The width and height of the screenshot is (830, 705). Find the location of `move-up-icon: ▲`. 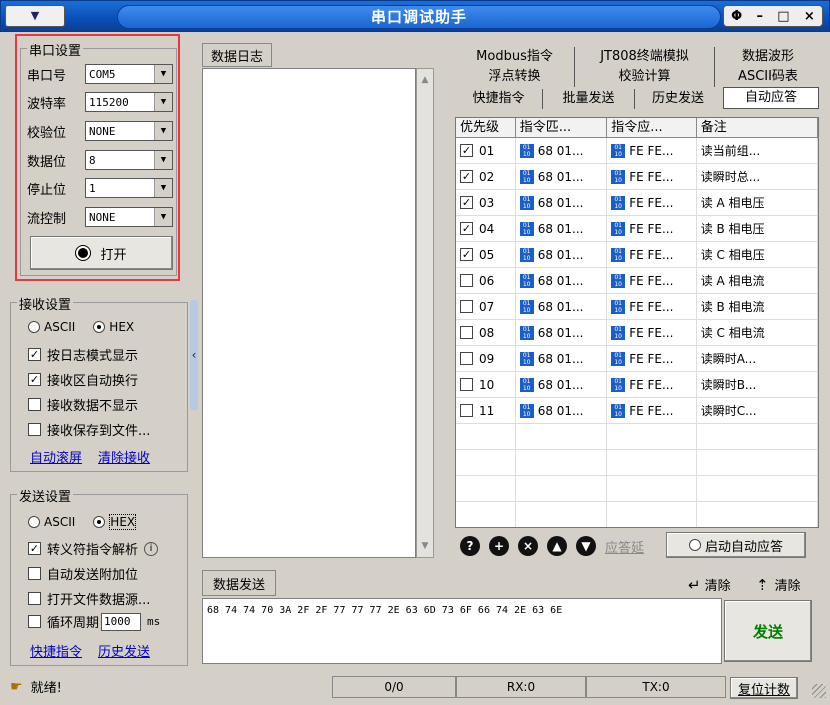

move-up-icon: ▲ is located at coordinates (557, 546).